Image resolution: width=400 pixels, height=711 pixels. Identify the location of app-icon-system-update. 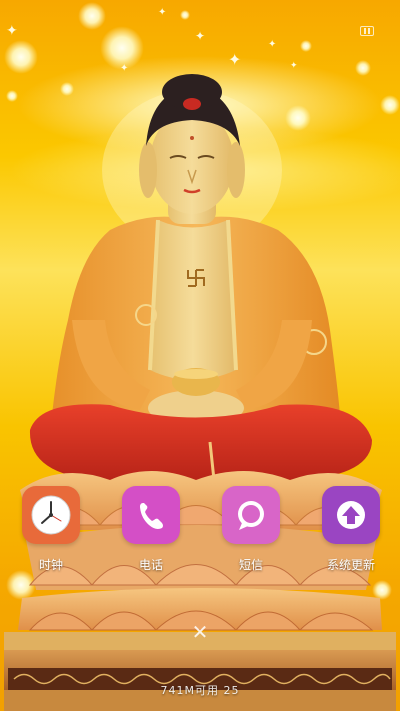
(351, 515).